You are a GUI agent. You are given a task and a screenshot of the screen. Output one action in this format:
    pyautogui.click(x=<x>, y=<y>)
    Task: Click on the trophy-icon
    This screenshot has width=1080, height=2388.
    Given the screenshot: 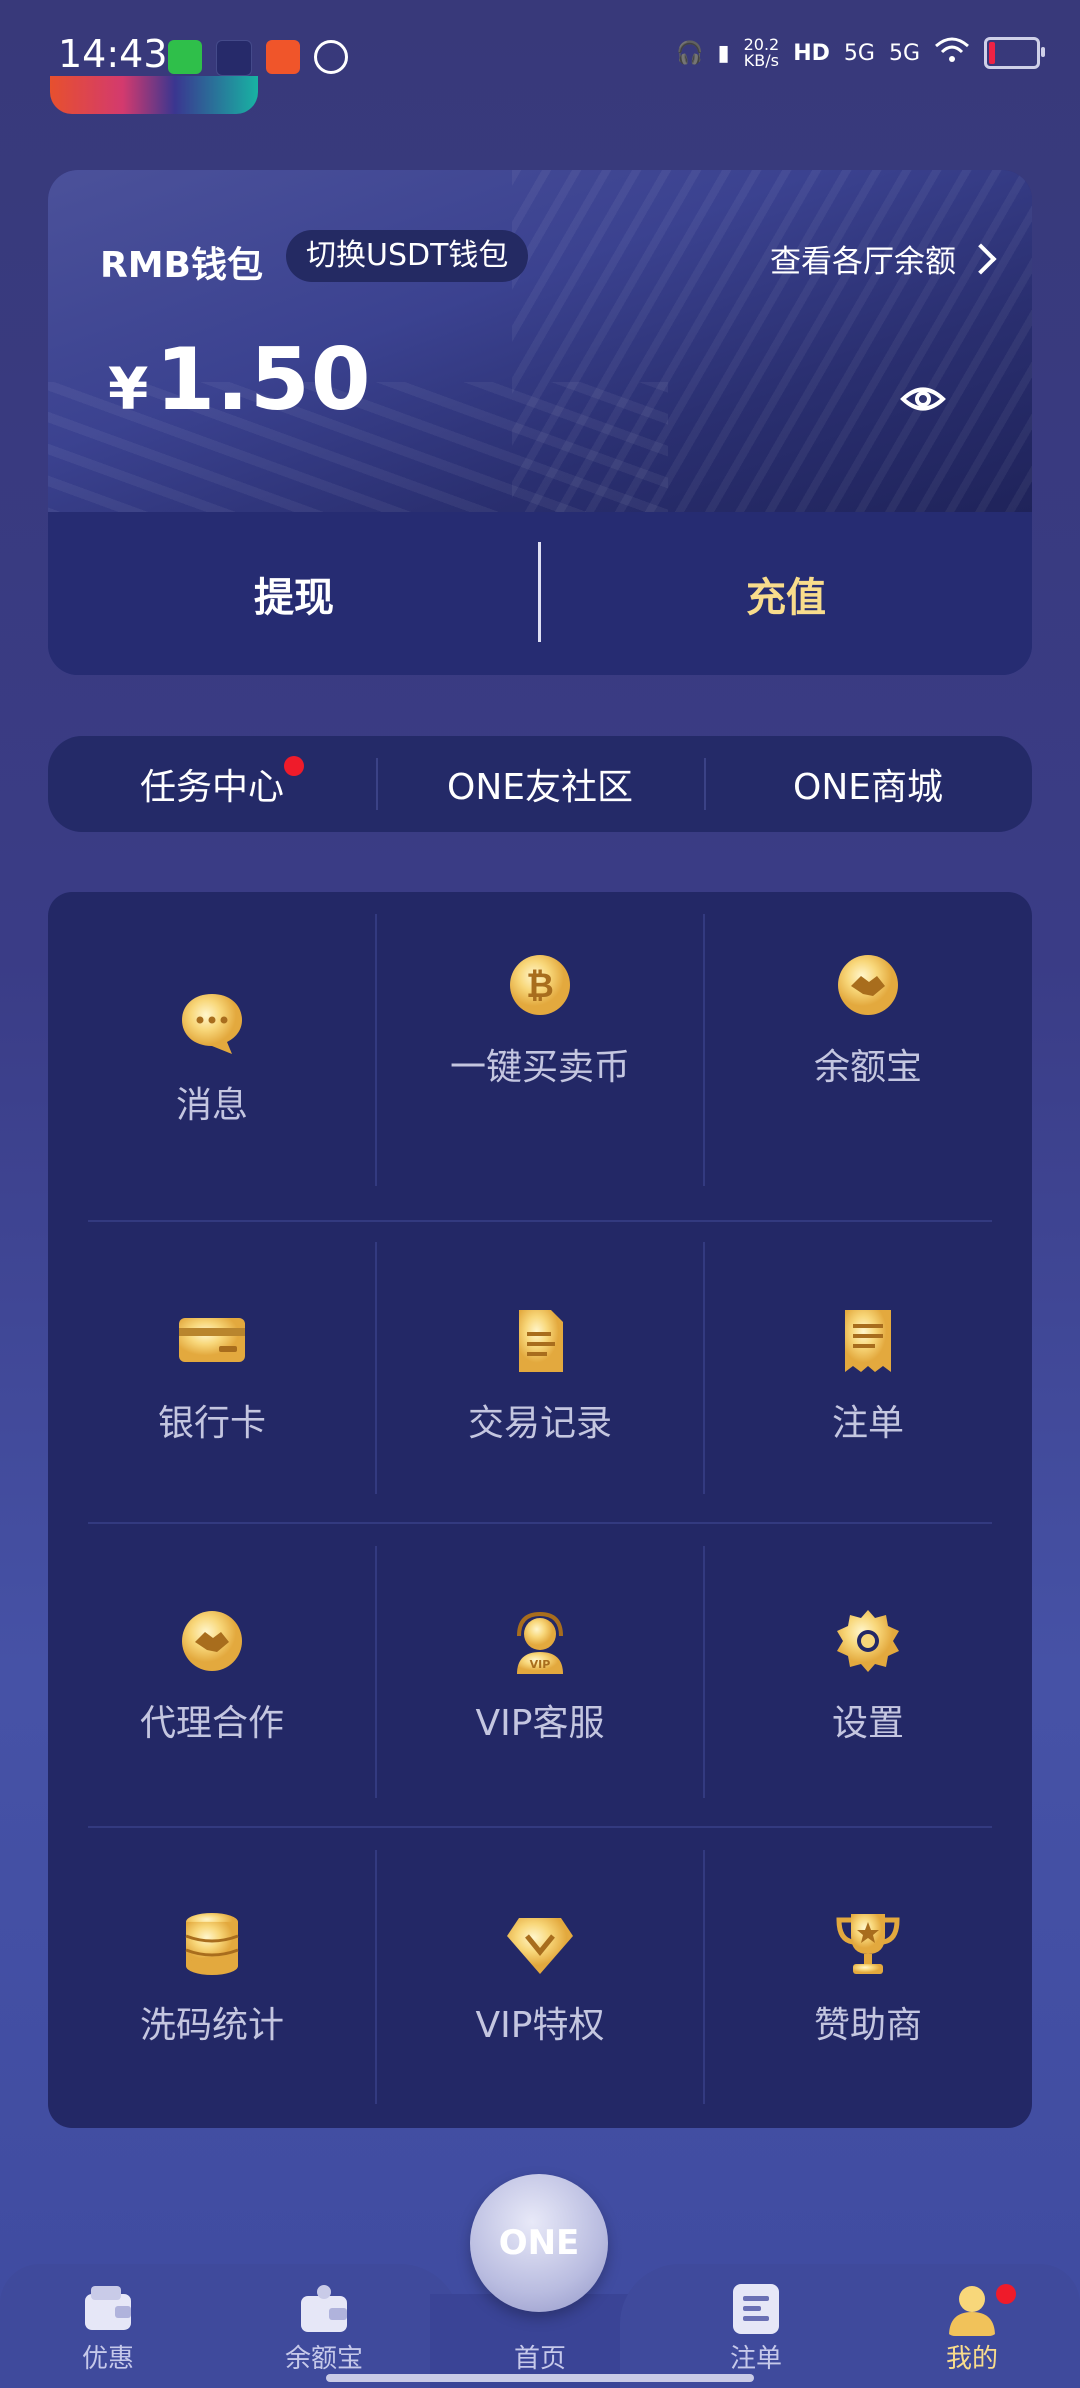 What is the action you would take?
    pyautogui.click(x=868, y=1944)
    